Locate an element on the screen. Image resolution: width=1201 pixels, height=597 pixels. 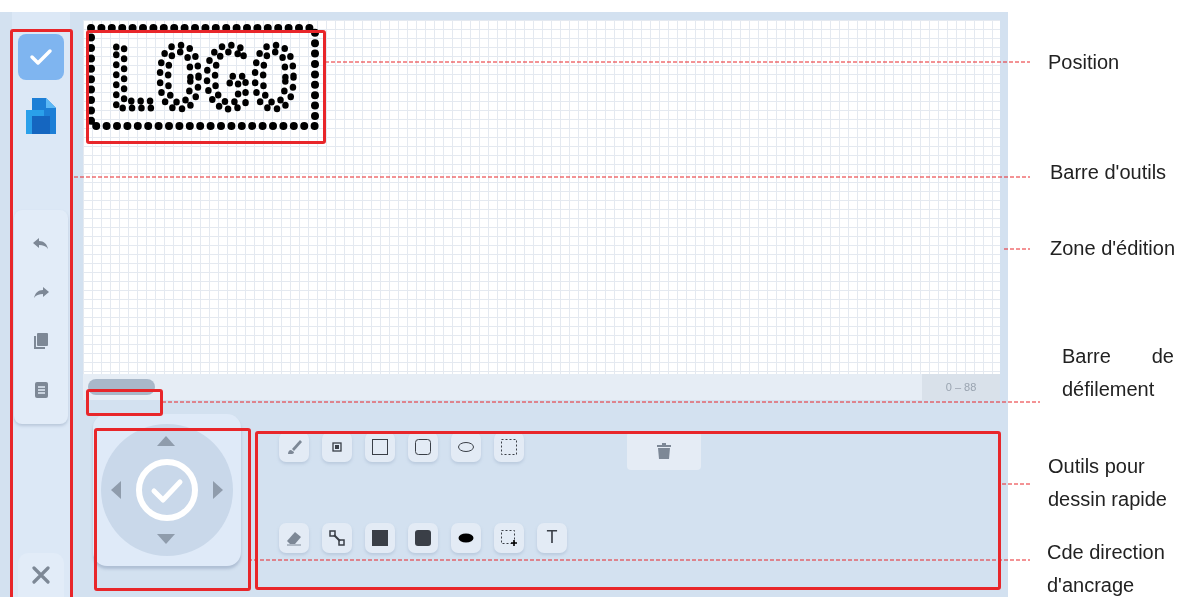
close-button is located at coordinates (41, 575).